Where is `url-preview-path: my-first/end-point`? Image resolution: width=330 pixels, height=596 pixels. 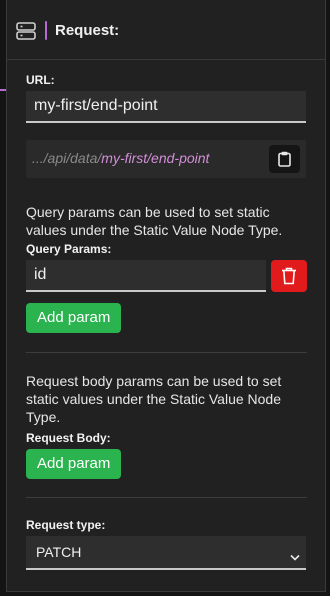
url-preview-path: my-first/end-point is located at coordinates (155, 158).